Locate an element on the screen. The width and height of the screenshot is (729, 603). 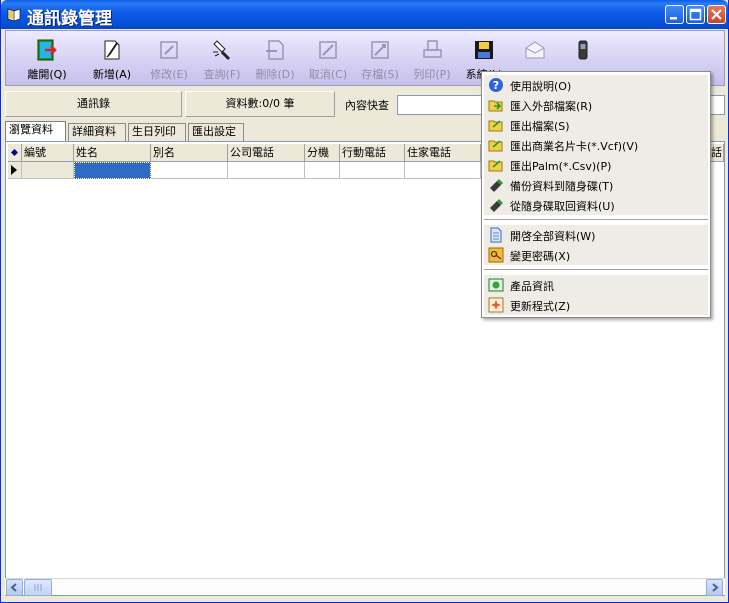
cancel-icon is located at coordinates (328, 50).